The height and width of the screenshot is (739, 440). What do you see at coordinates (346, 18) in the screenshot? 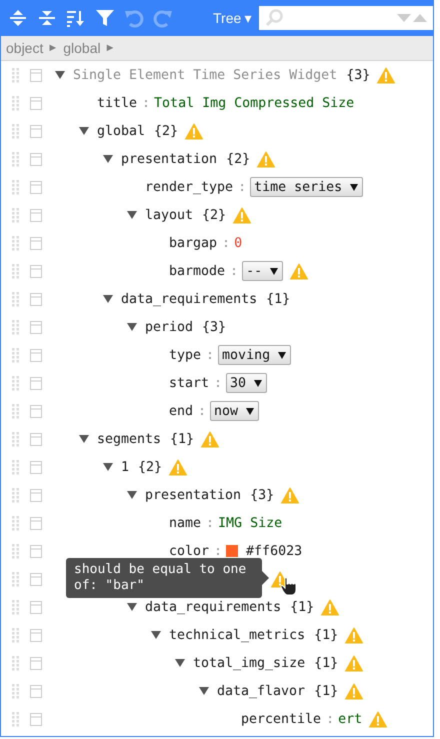
I see `search-field` at bounding box center [346, 18].